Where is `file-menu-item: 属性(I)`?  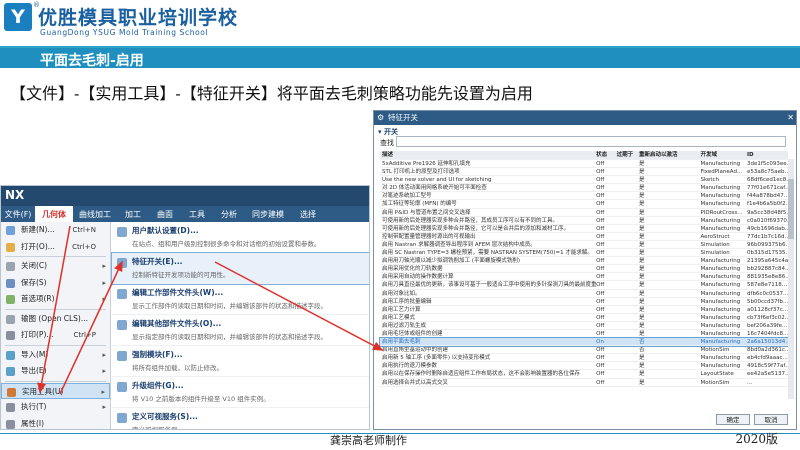
file-menu-item: 属性(I) is located at coordinates (55, 423).